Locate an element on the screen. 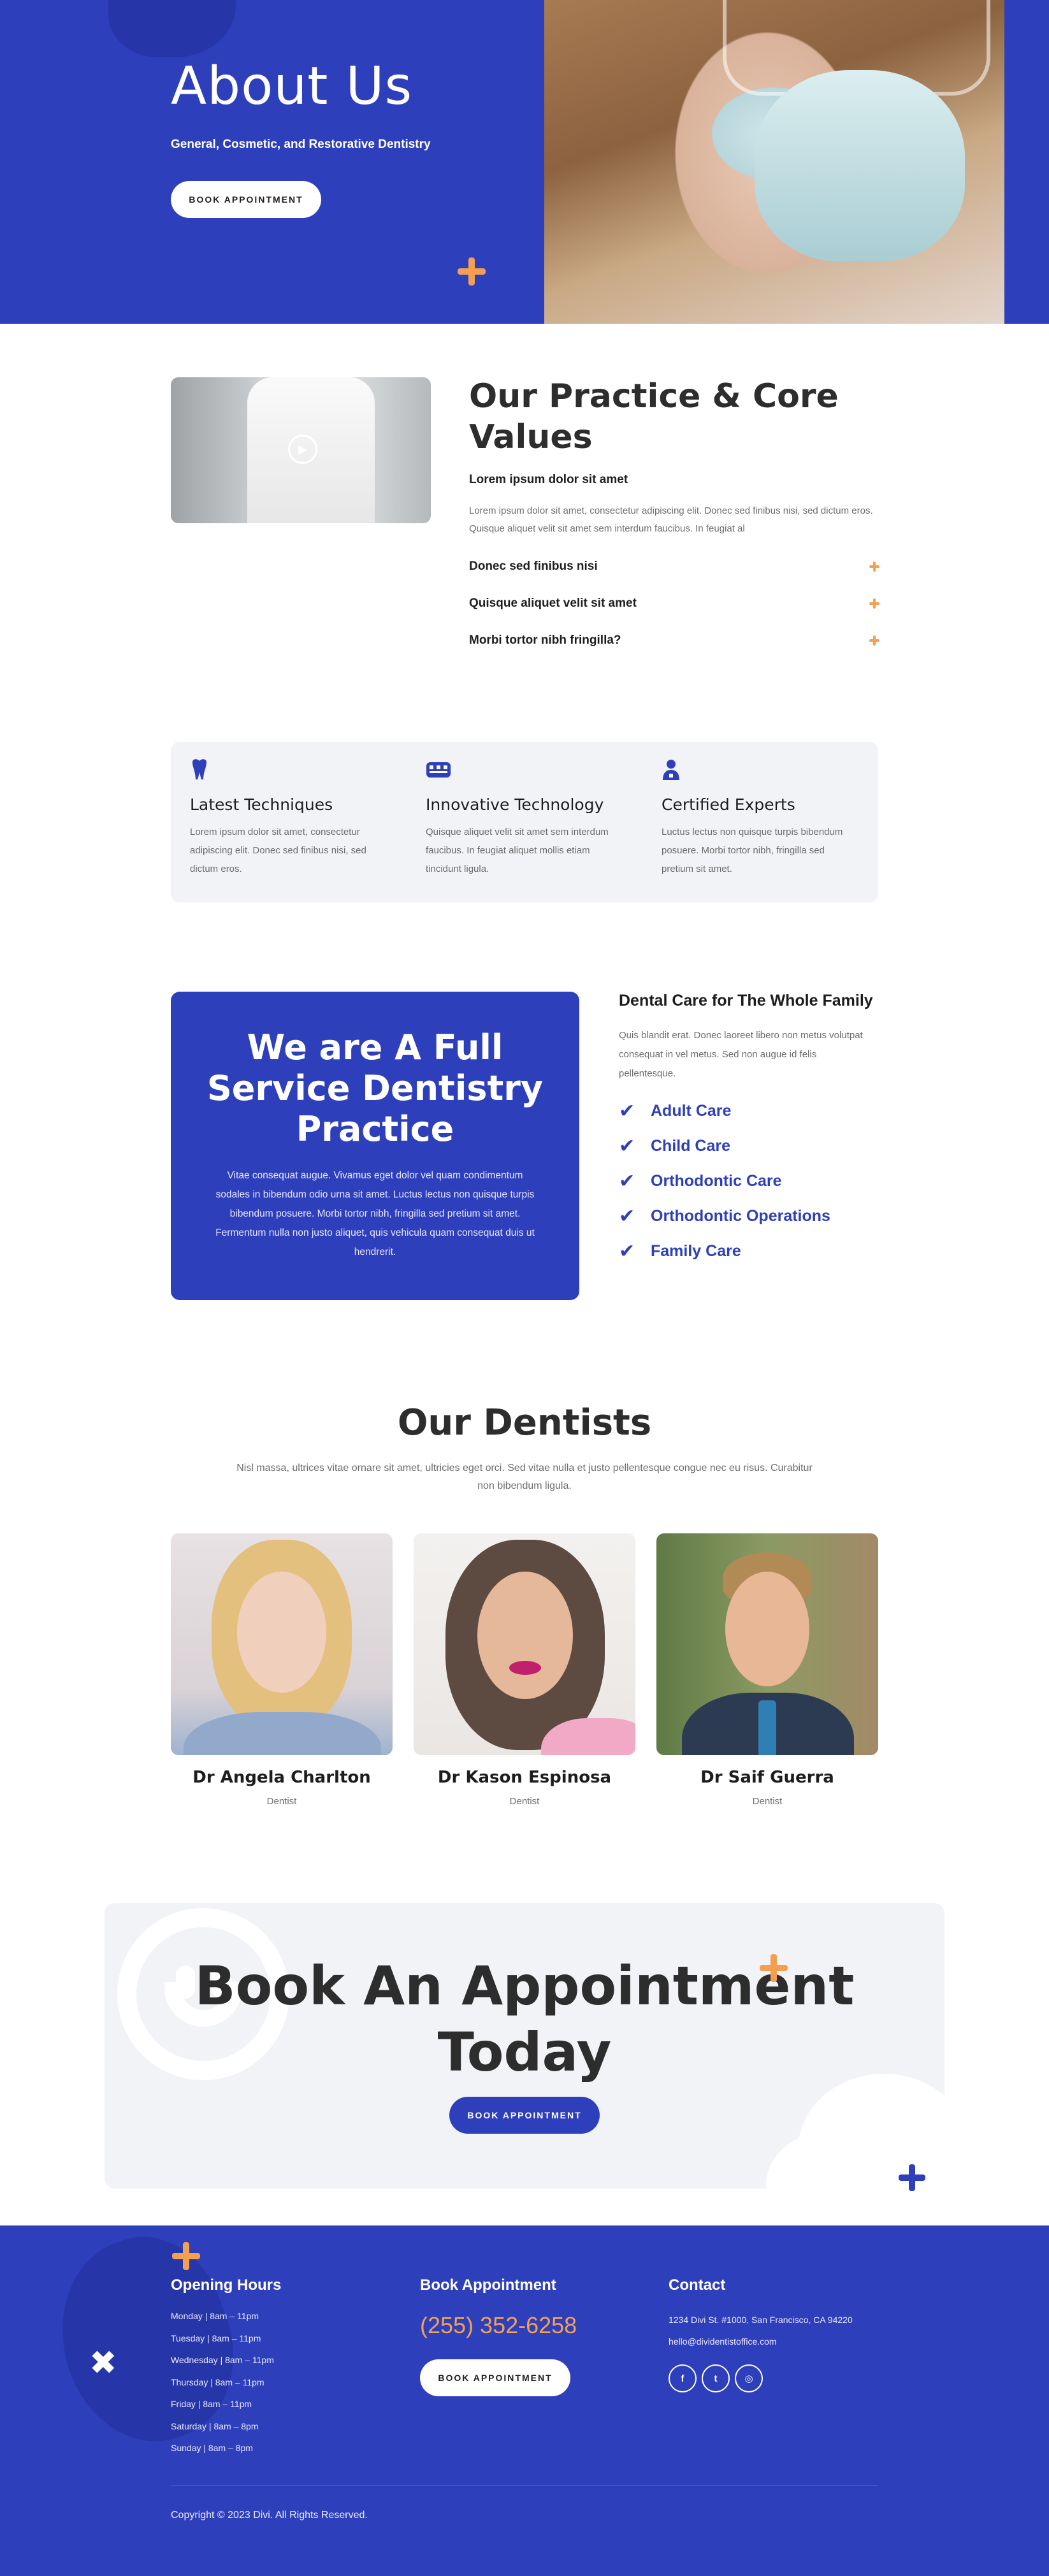  book-title: Book An Appointment Today is located at coordinates (524, 2019).